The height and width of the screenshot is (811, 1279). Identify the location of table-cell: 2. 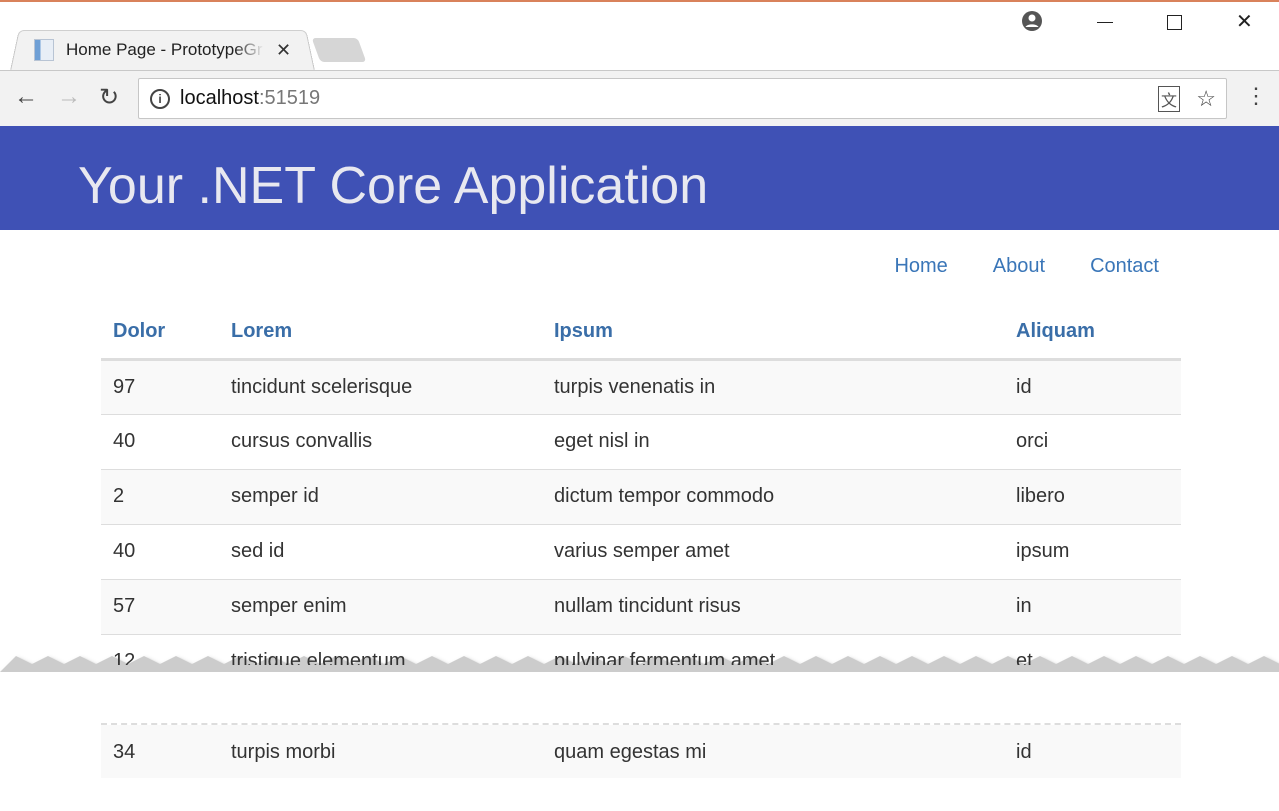
(160, 496).